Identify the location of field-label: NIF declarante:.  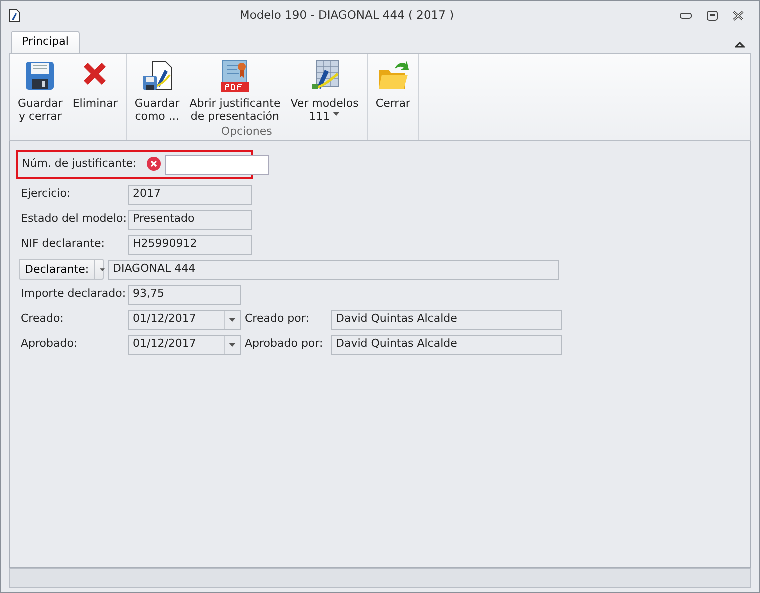
(63, 244).